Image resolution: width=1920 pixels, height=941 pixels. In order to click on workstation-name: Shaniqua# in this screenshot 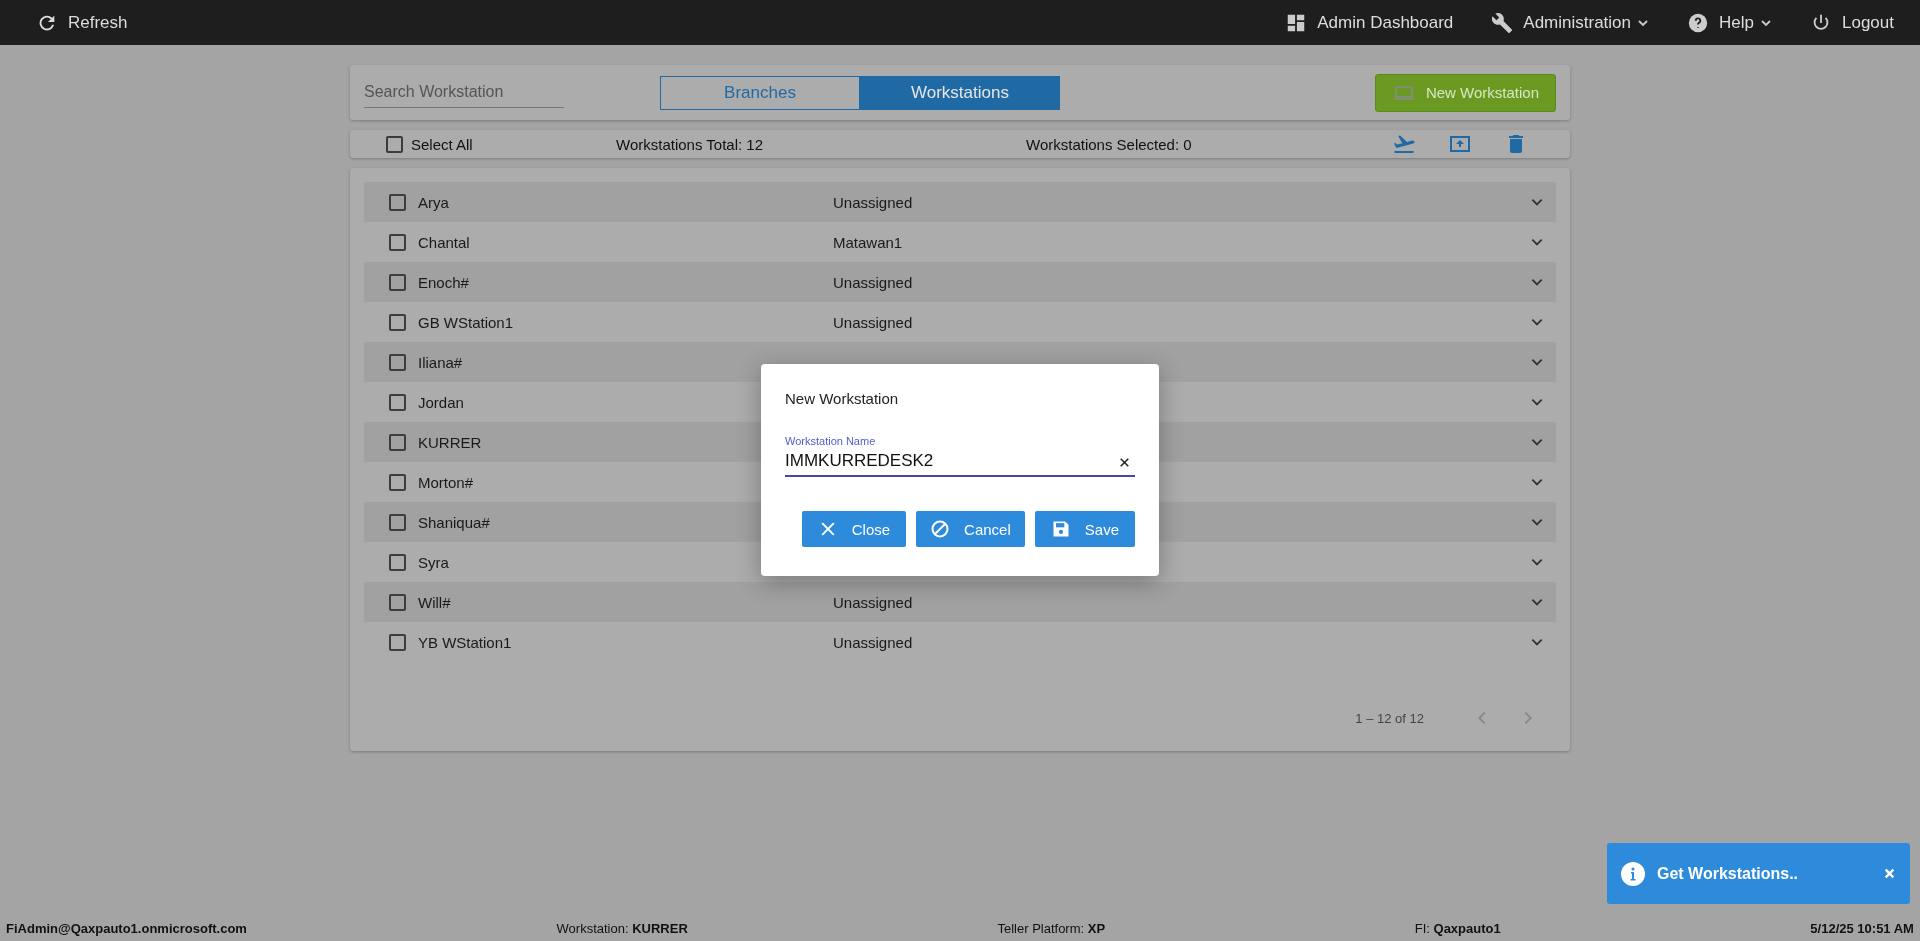, I will do `click(454, 522)`.